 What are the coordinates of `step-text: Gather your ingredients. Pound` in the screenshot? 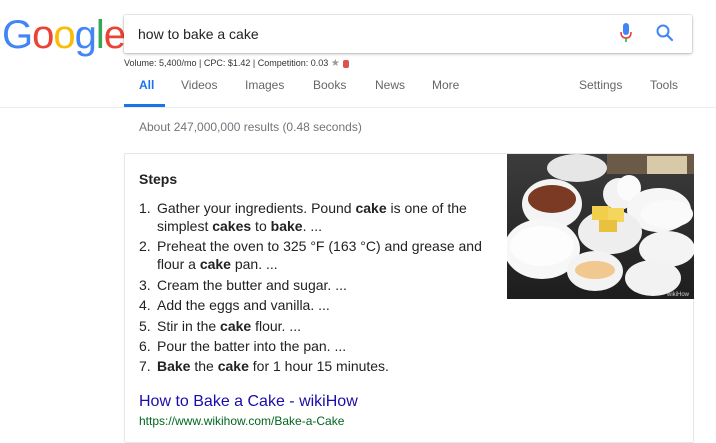 It's located at (256, 208).